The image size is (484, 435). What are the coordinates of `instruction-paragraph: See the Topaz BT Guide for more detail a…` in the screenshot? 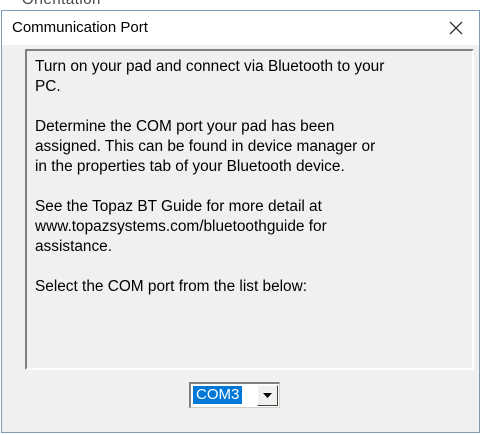 It's located at (181, 226).